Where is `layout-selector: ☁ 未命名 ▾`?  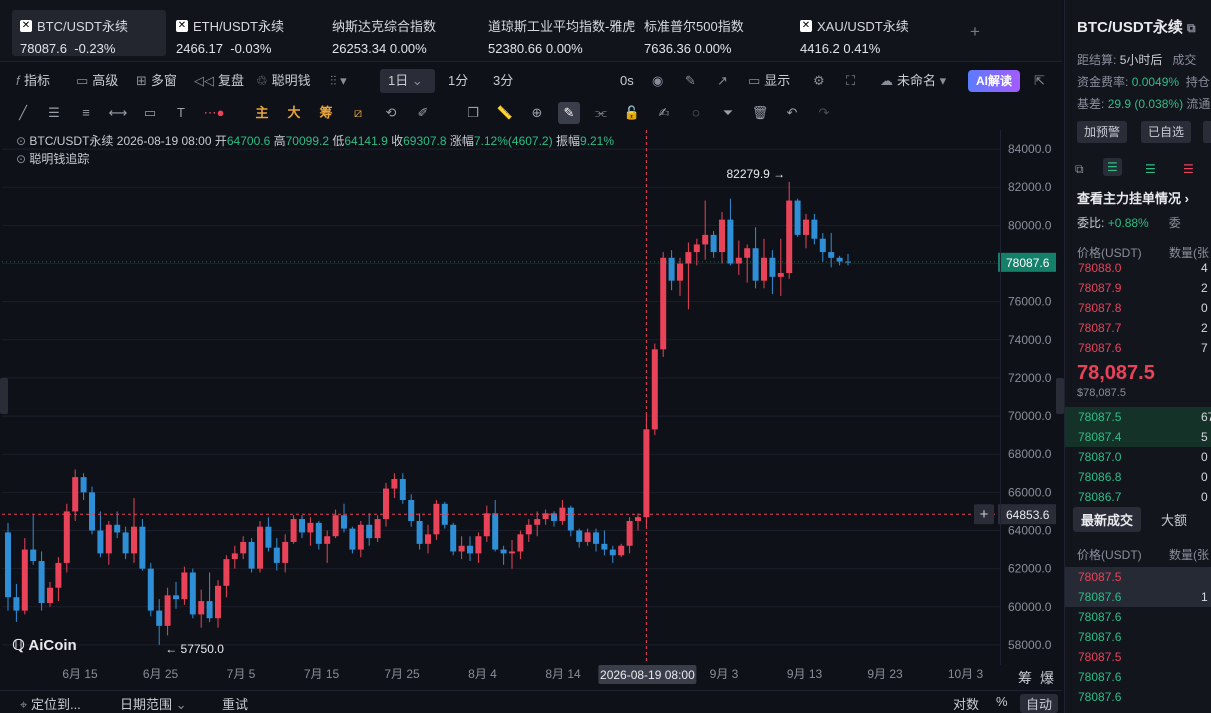
layout-selector: ☁ 未命名 ▾ is located at coordinates (915, 81).